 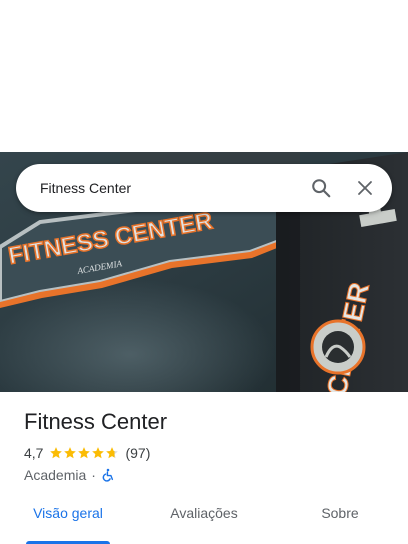 What do you see at coordinates (68, 513) in the screenshot?
I see `tab-label: Visão geral` at bounding box center [68, 513].